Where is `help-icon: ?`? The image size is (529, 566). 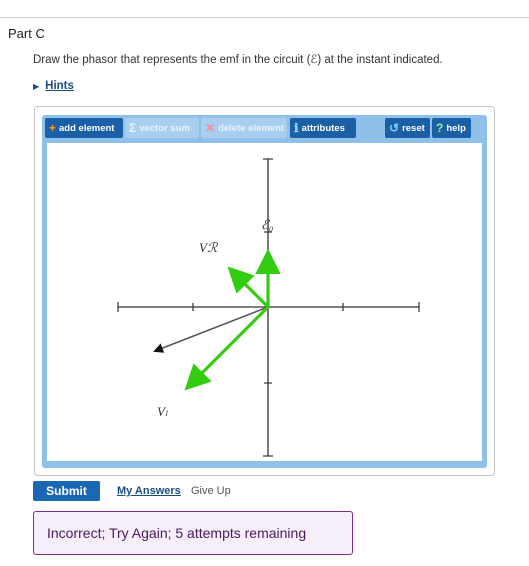
help-icon: ? is located at coordinates (440, 128).